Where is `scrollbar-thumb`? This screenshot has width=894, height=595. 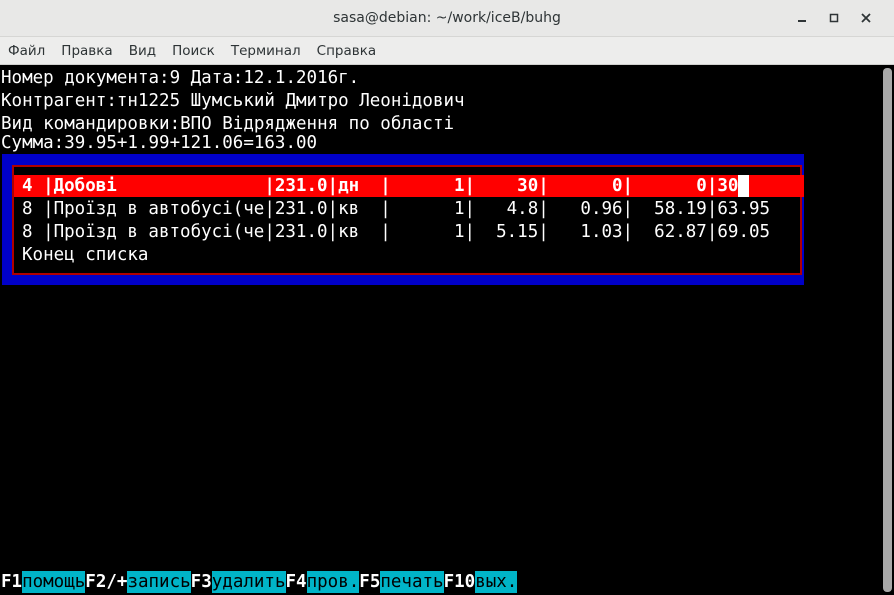
scrollbar-thumb is located at coordinates (887, 330).